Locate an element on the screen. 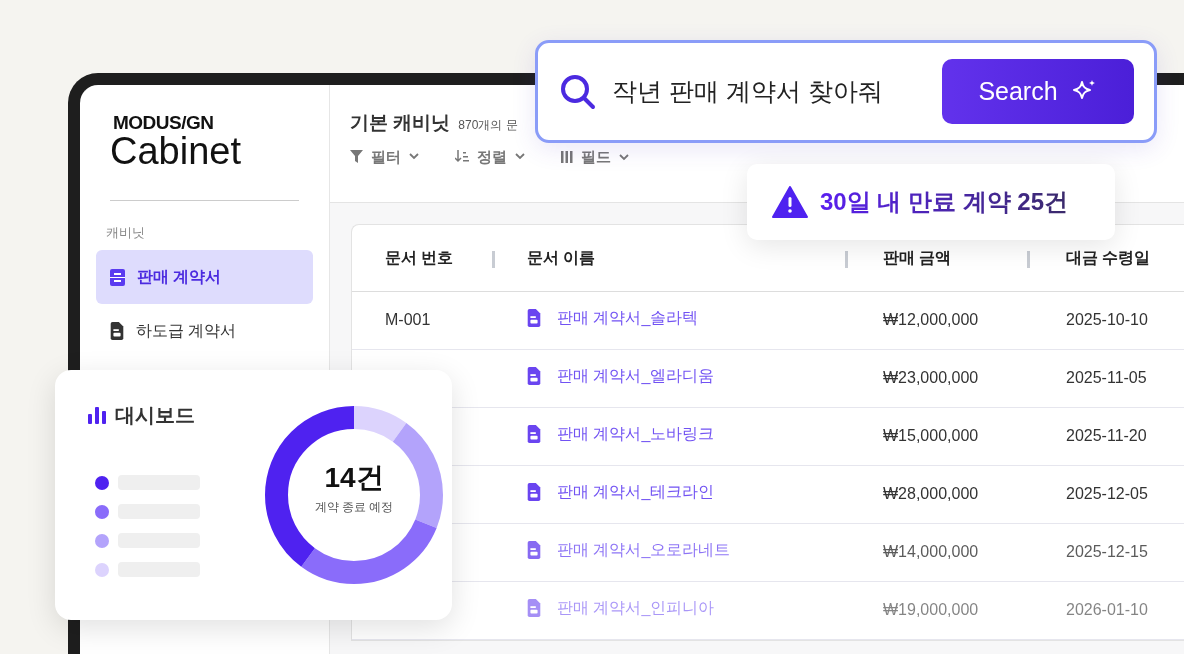  total-count: 14건 is located at coordinates (354, 478).